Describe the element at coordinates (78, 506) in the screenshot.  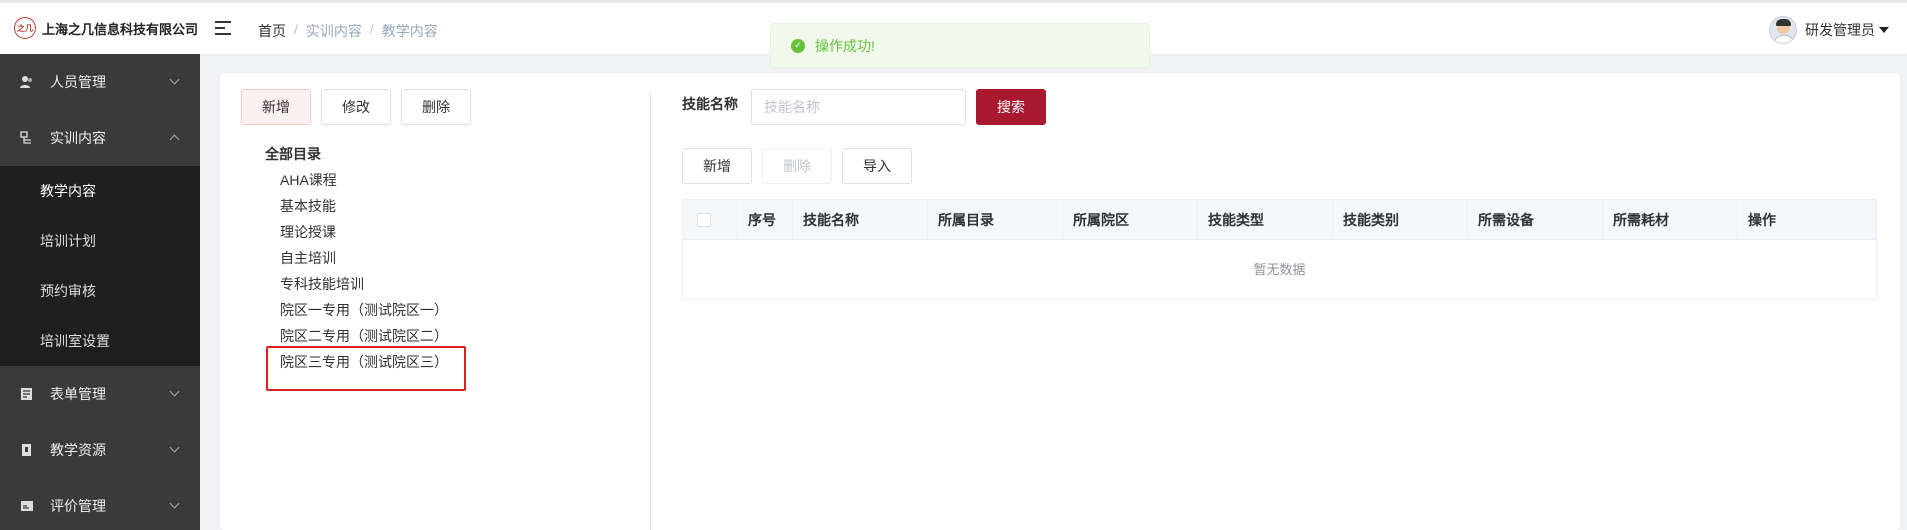
I see `sidebar-item-label: 评价管理` at that location.